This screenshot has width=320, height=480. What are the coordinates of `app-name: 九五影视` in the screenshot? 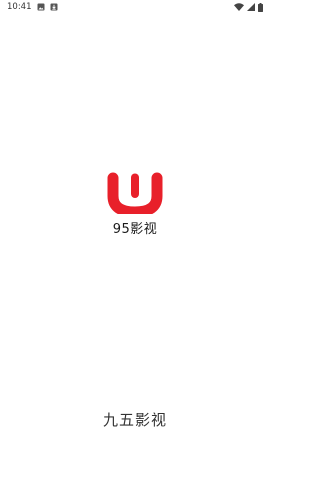 It's located at (134, 420).